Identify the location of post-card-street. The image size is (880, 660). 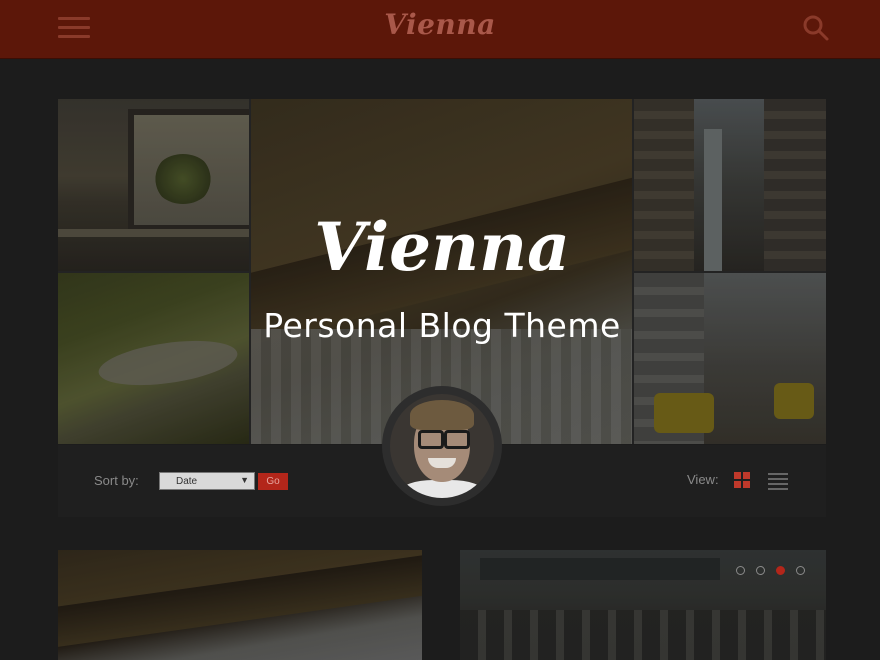
(643, 605).